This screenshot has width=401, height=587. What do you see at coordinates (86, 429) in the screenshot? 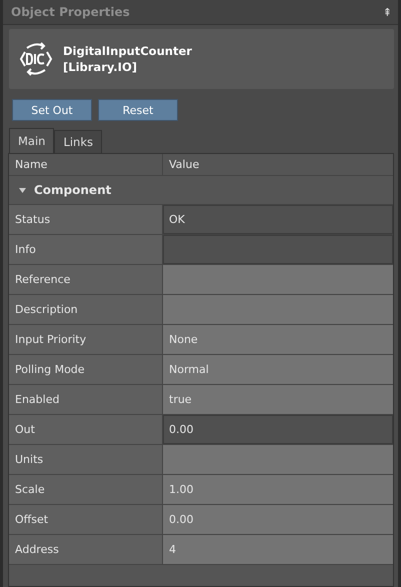
I see `property-name: Out` at bounding box center [86, 429].